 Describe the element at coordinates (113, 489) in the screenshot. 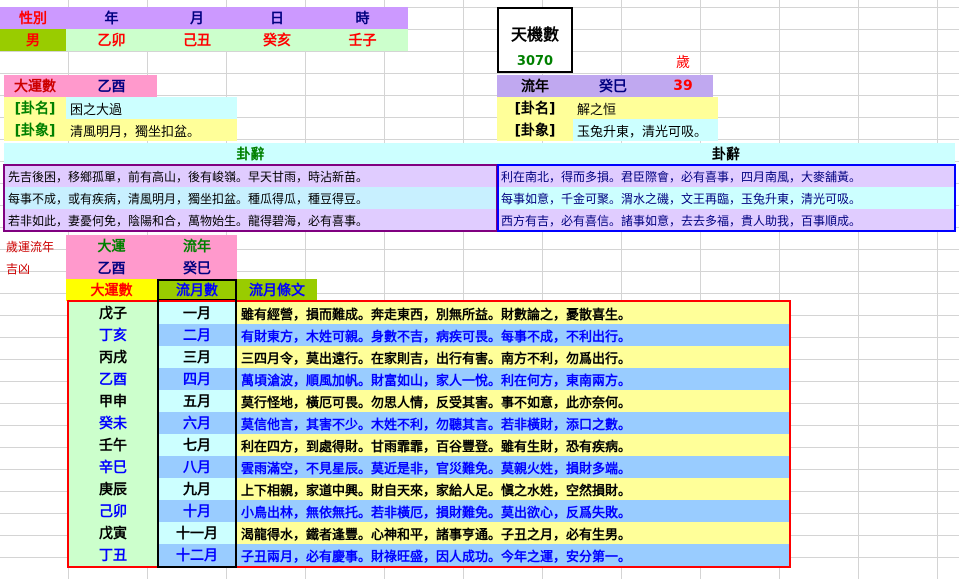

I see `row-ganzhi: 庚辰` at that location.